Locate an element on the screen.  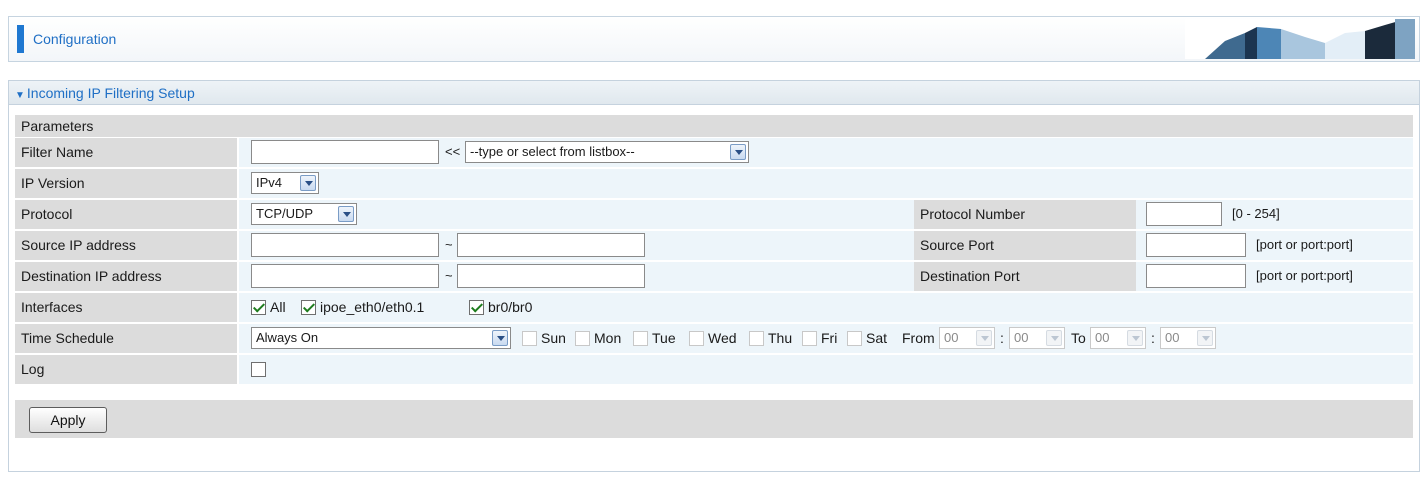
day-tue-checkbox is located at coordinates (640, 338).